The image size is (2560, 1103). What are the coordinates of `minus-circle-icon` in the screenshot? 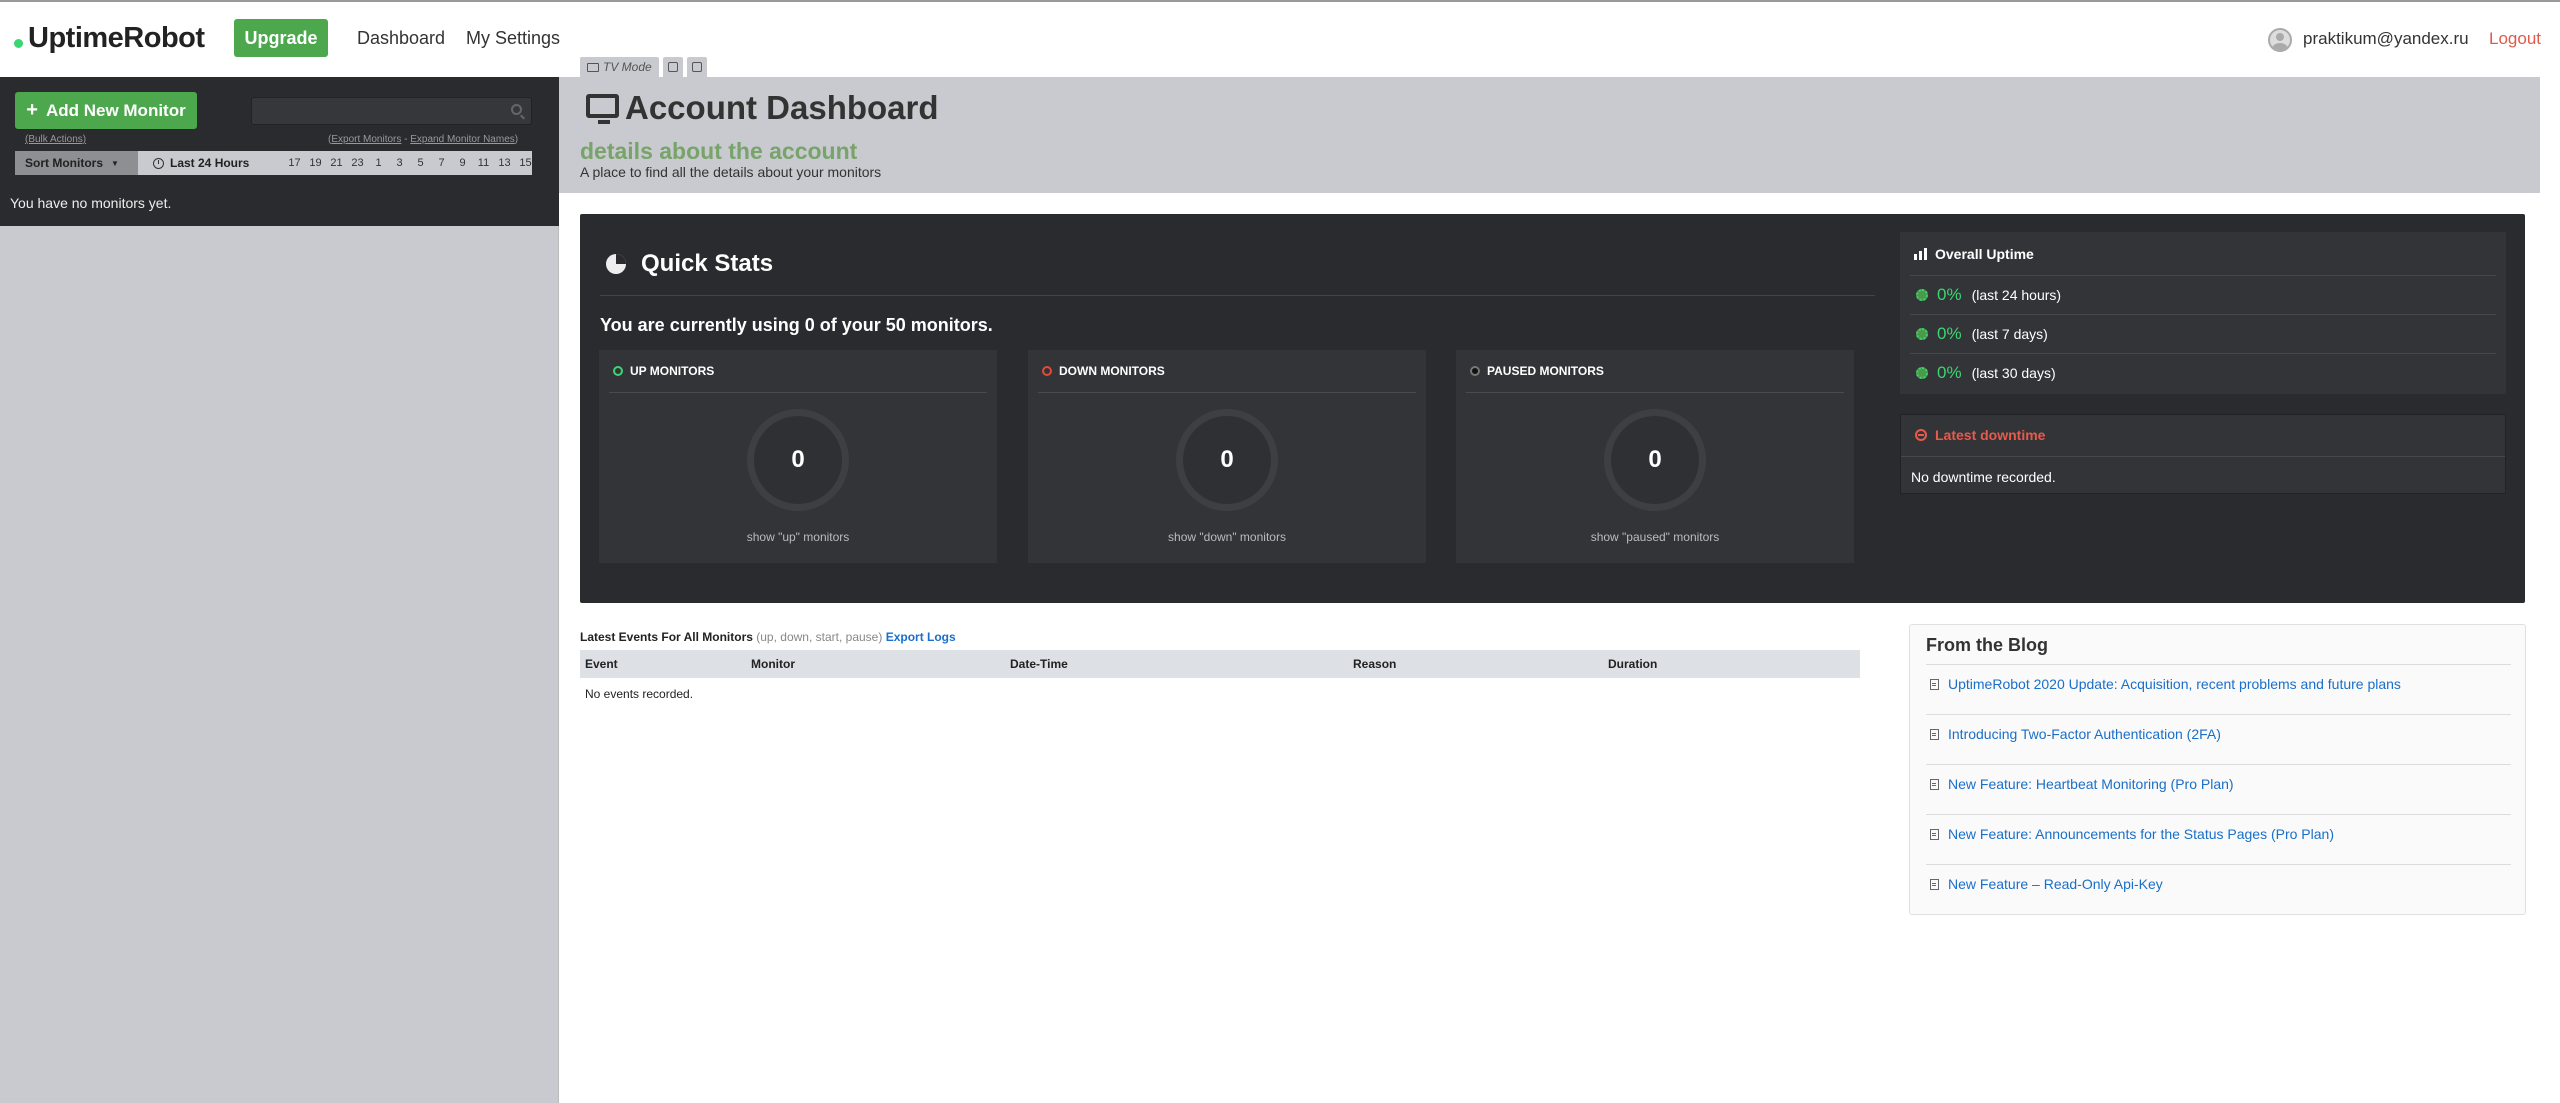 It's located at (1921, 435).